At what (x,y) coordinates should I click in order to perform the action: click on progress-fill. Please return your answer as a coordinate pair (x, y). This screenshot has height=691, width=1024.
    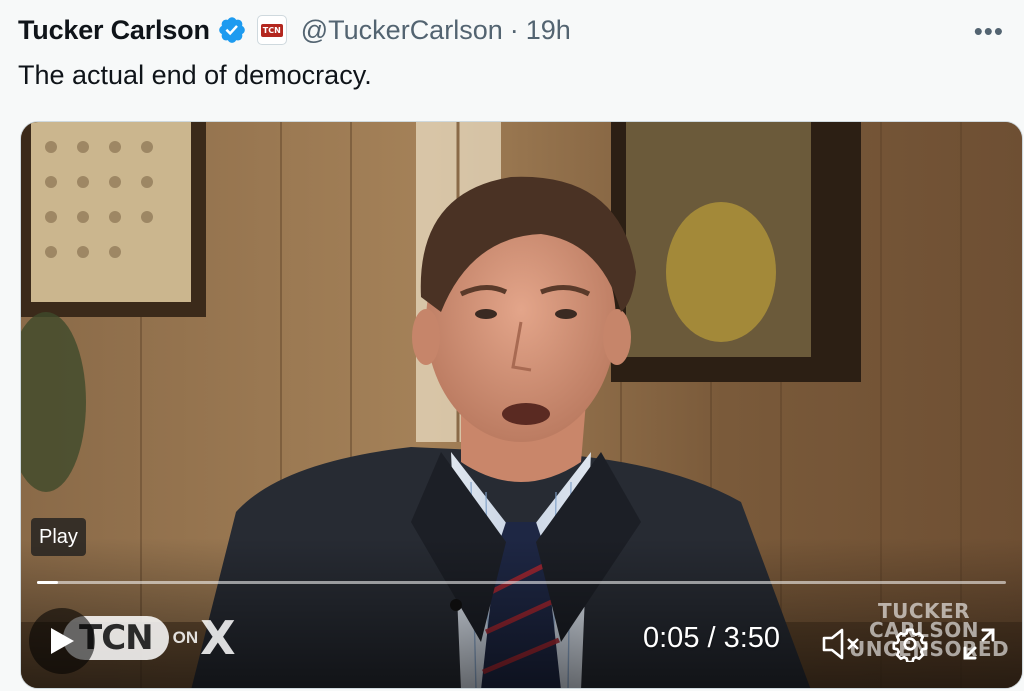
    Looking at the image, I should click on (48, 582).